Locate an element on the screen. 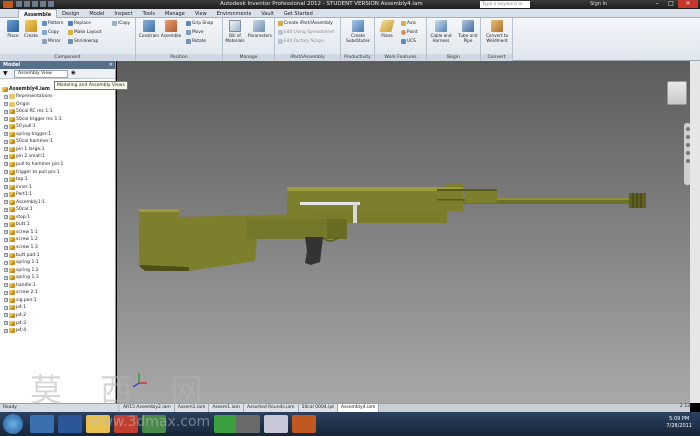 The height and width of the screenshot is (436, 700). tree-node: + Part1:1 is located at coordinates (18, 195).